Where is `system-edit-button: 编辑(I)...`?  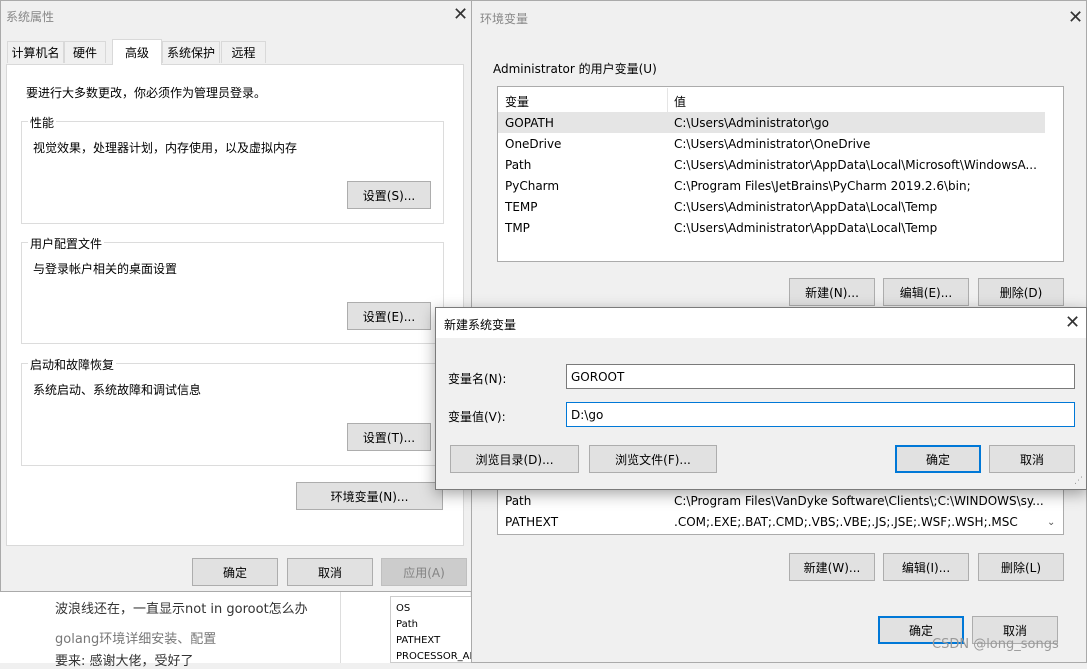 system-edit-button: 编辑(I)... is located at coordinates (926, 567).